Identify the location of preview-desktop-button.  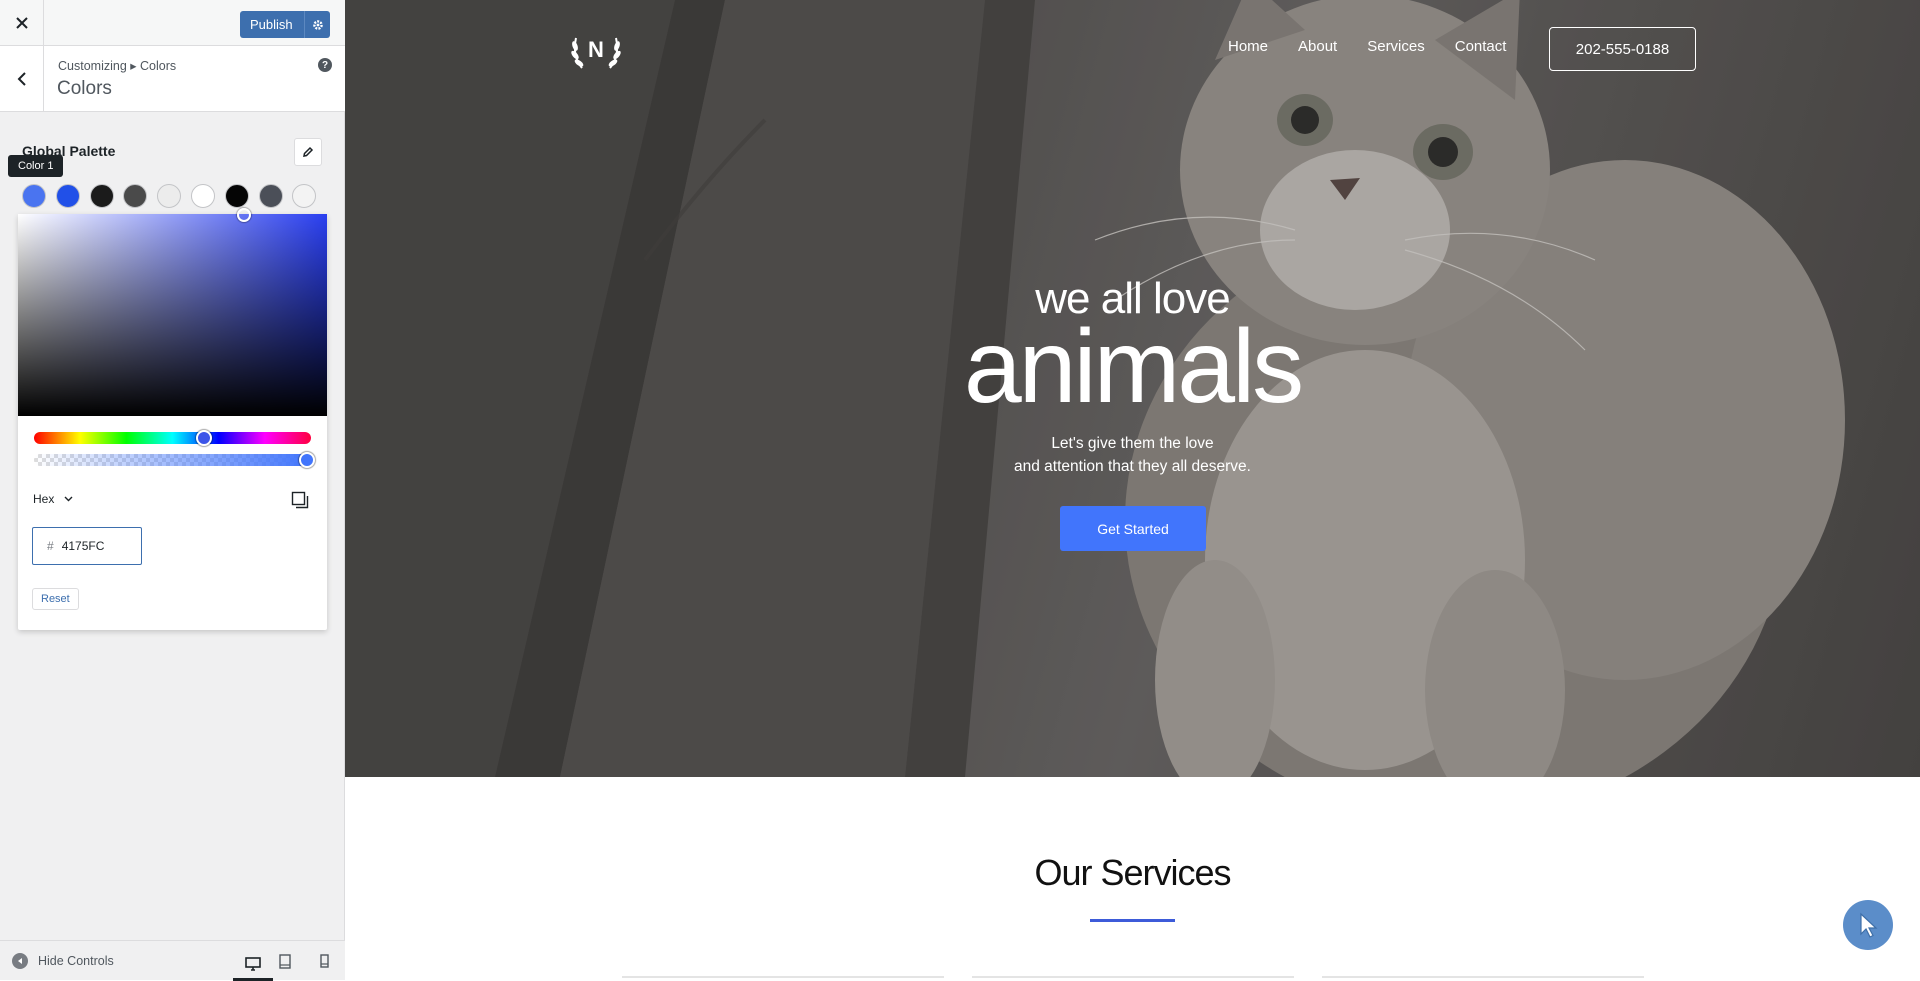
(253, 965).